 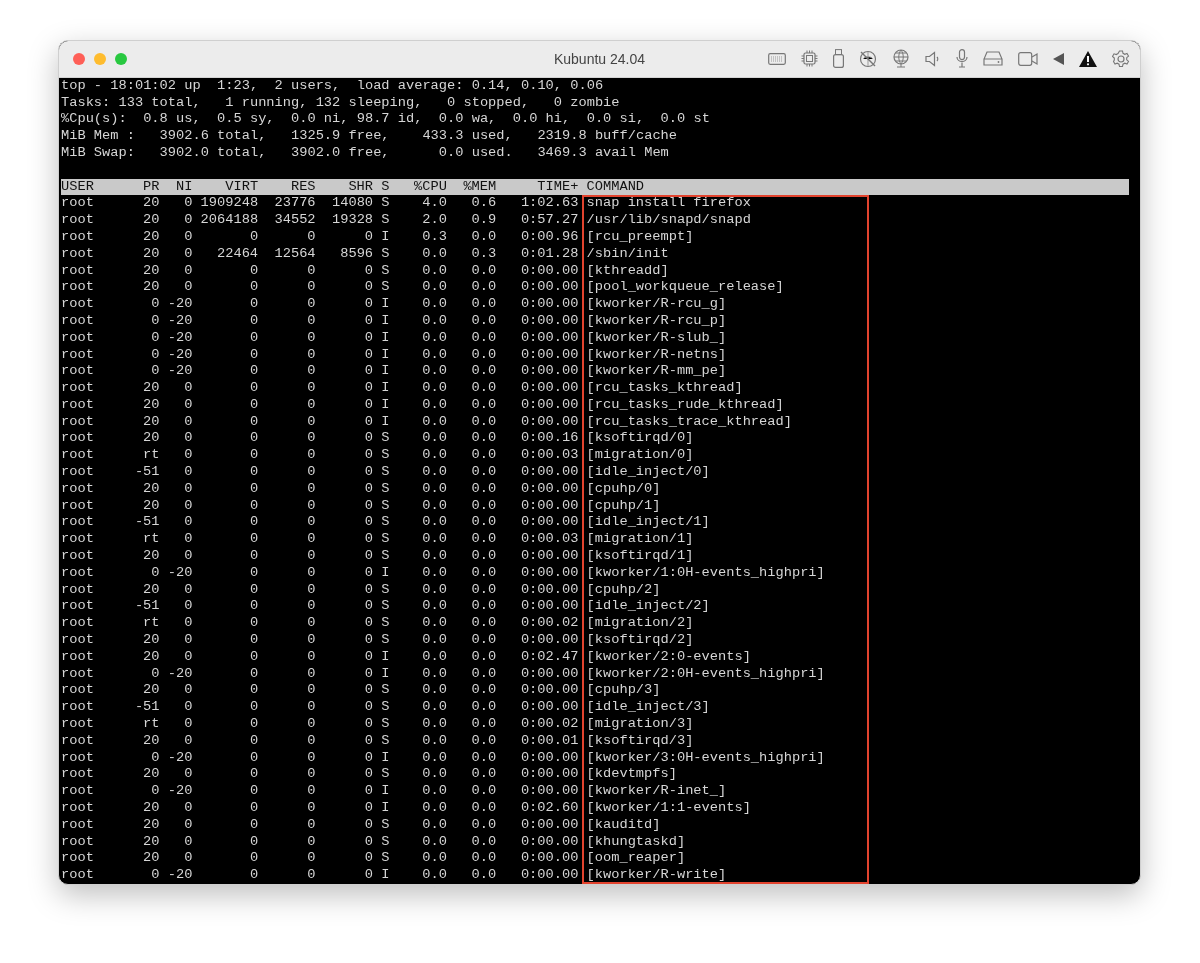 What do you see at coordinates (146, 607) in the screenshot?
I see `table-cell-text: -51` at bounding box center [146, 607].